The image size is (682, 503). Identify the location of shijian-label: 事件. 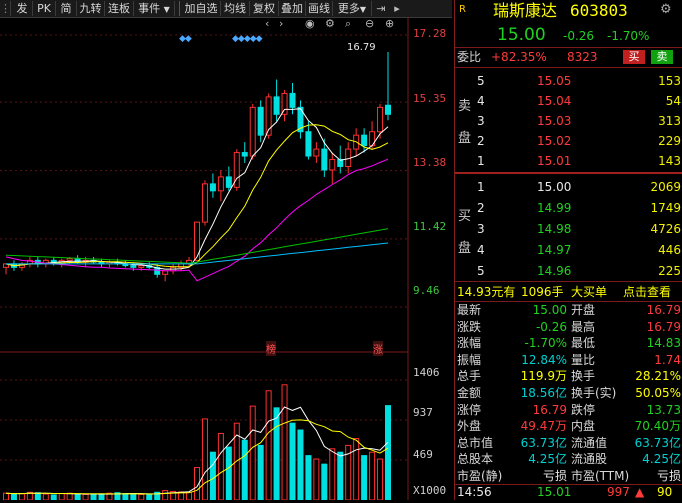
(149, 8).